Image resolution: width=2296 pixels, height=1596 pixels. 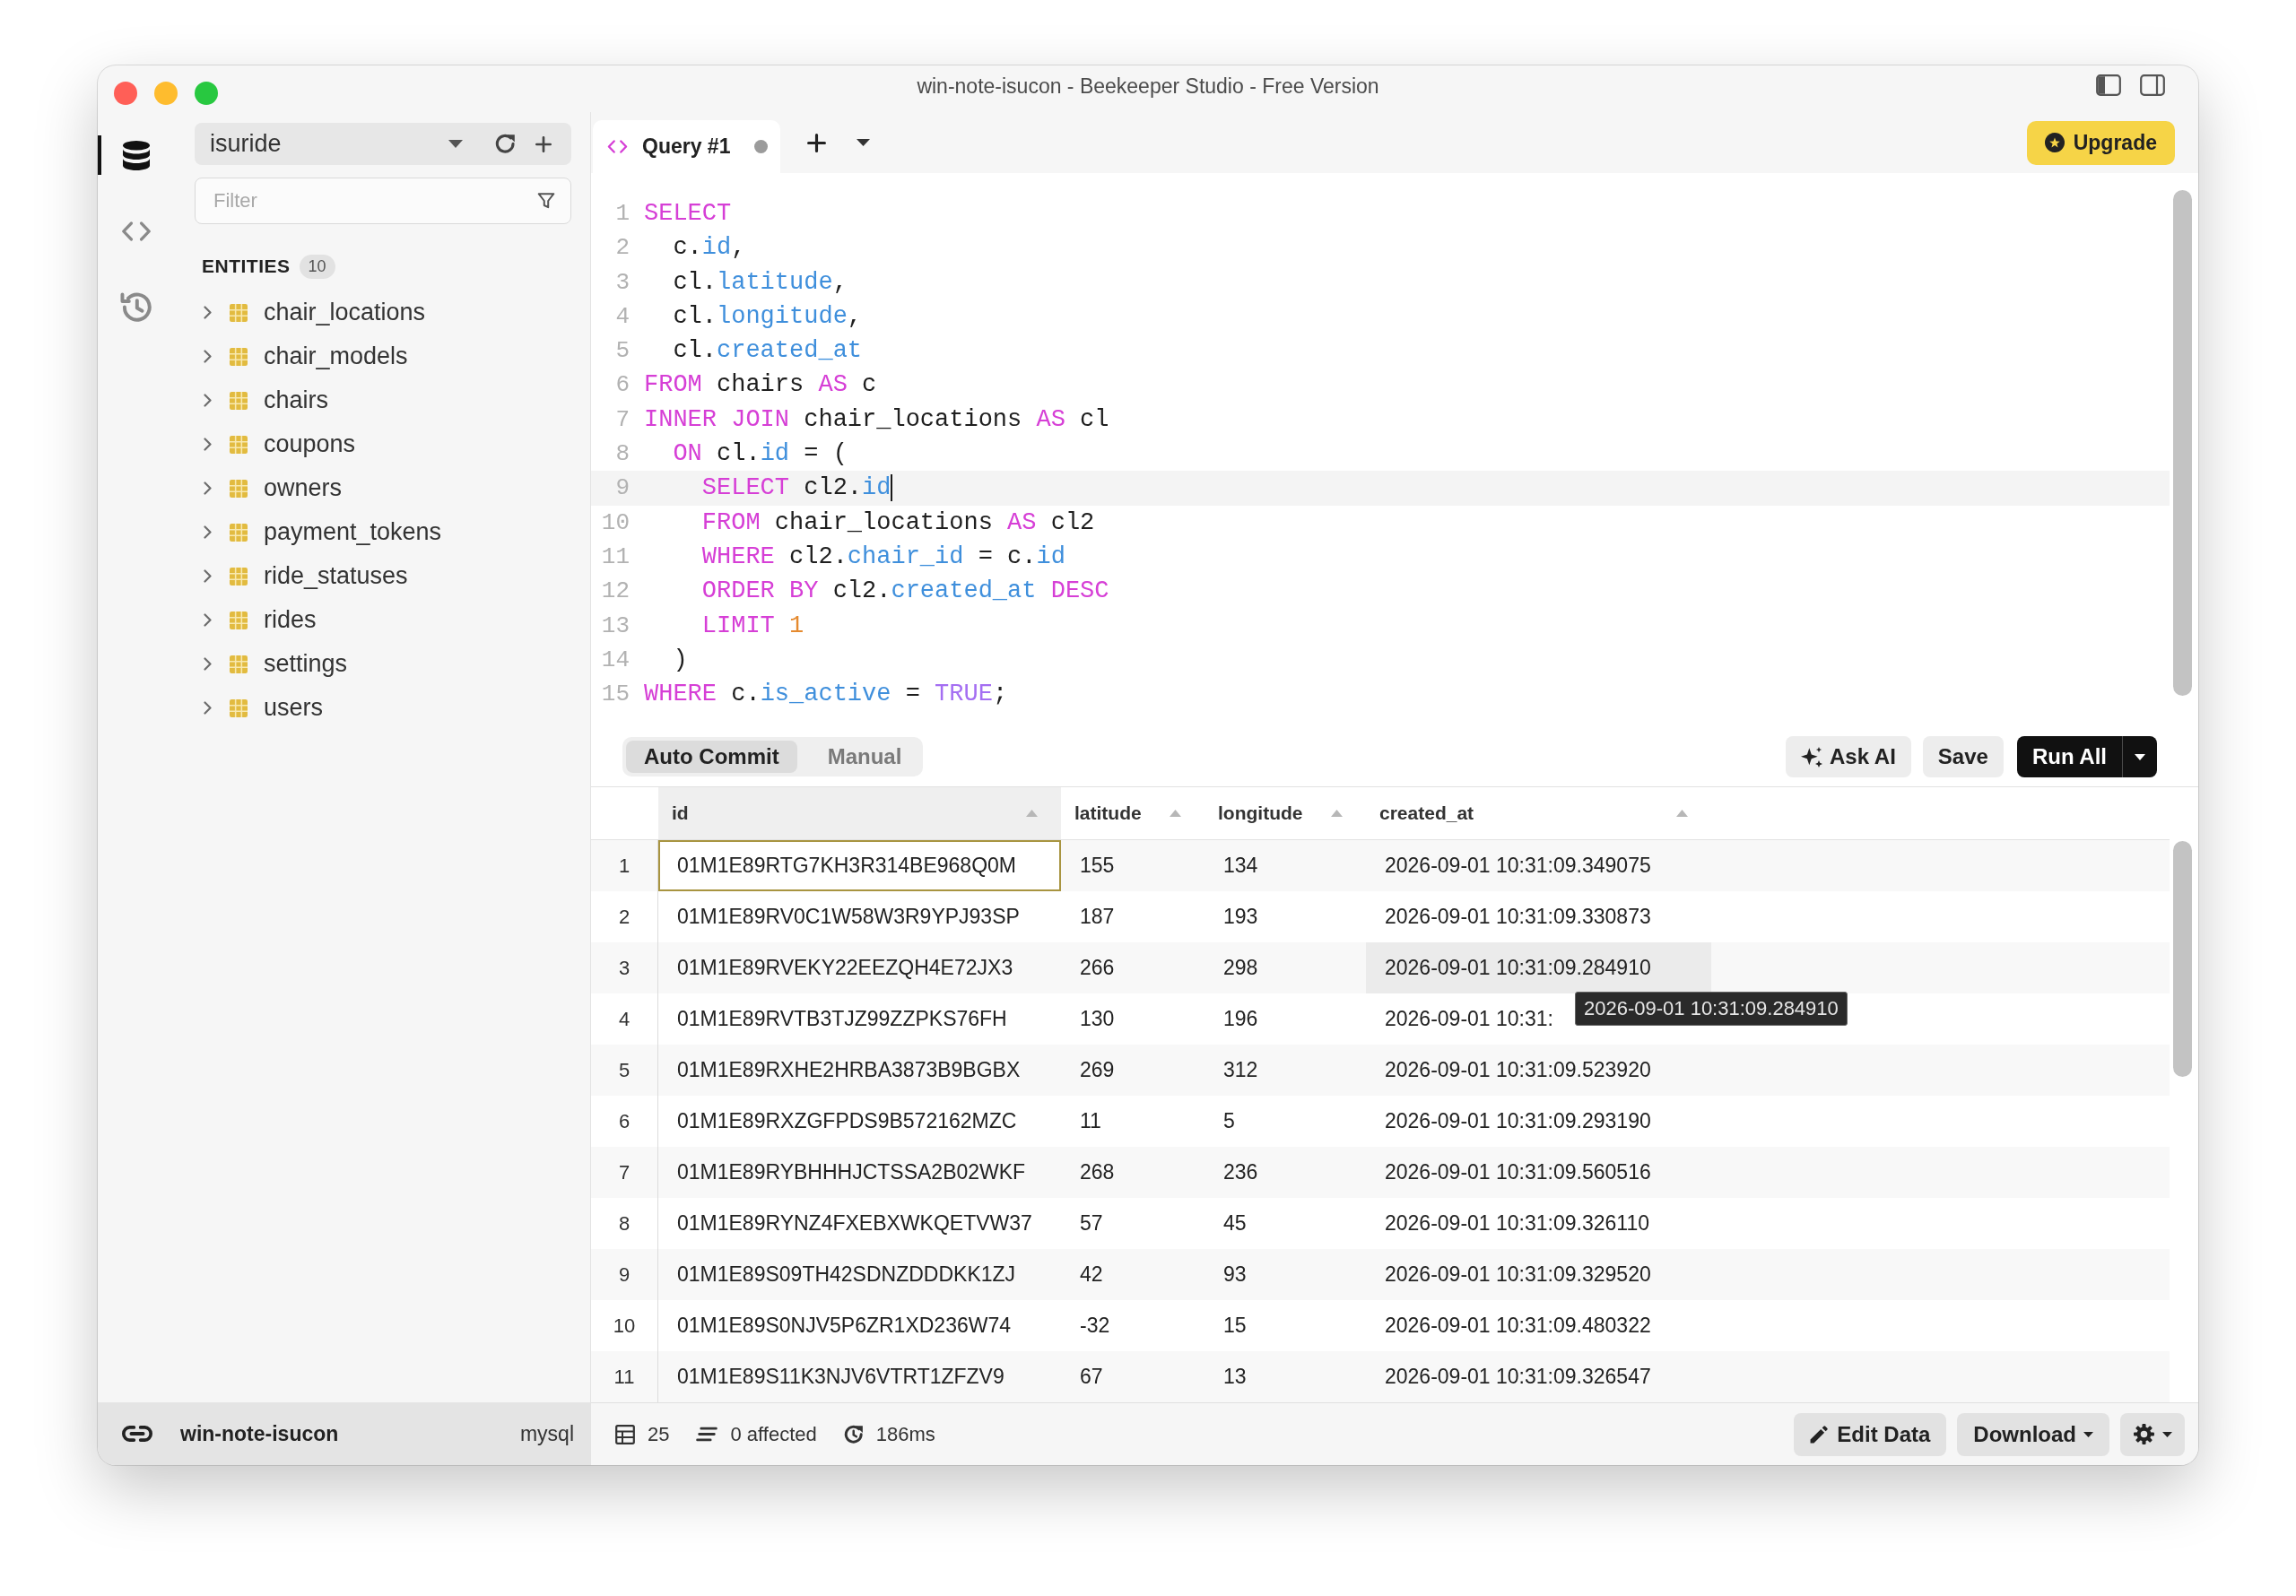 I want to click on table-cell: 01M1E89S09TH42SDNZDDDKK1ZJ, so click(x=846, y=1274).